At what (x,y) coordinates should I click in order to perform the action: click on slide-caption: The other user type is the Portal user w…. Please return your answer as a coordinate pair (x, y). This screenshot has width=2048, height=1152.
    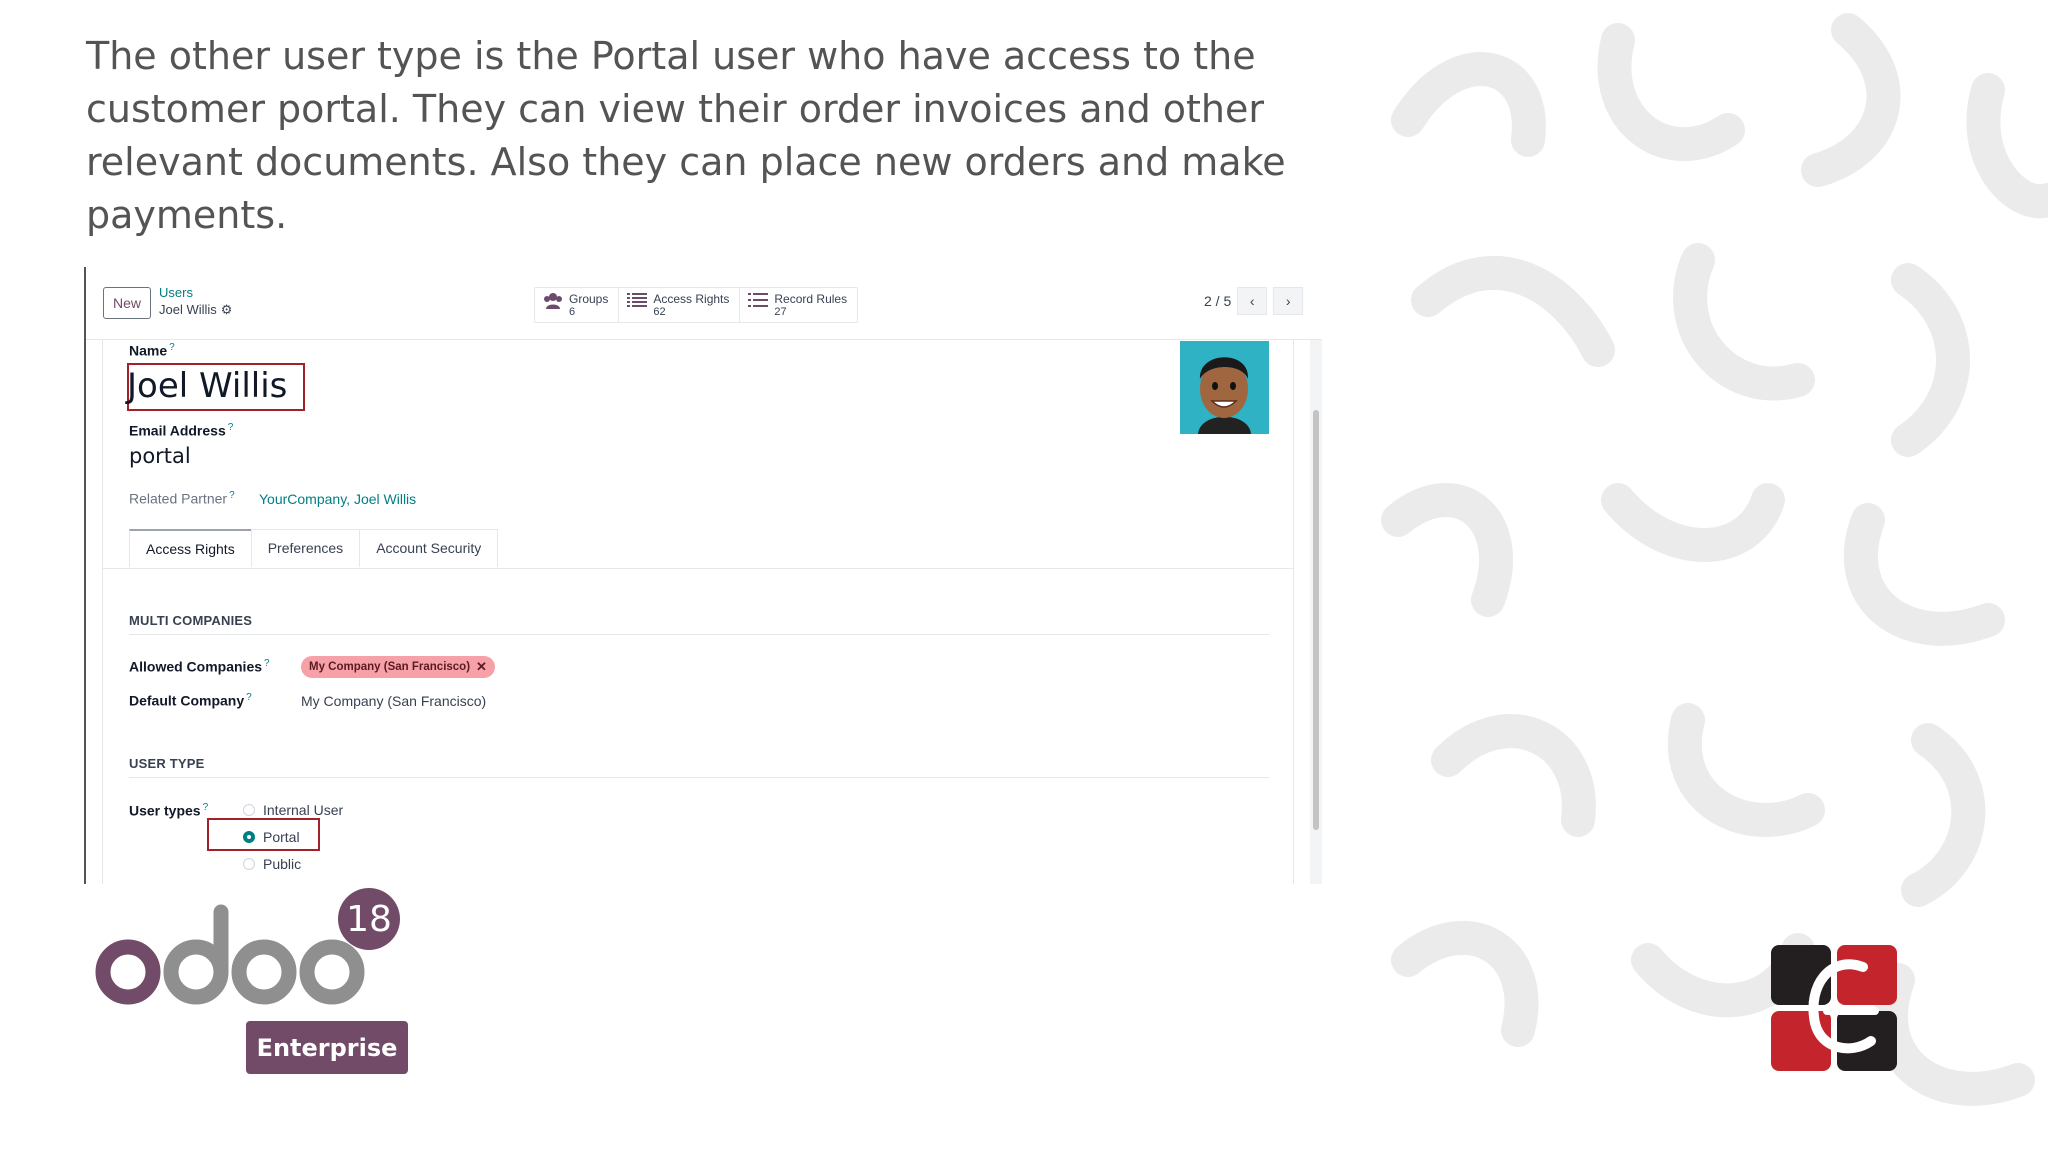
    Looking at the image, I should click on (686, 135).